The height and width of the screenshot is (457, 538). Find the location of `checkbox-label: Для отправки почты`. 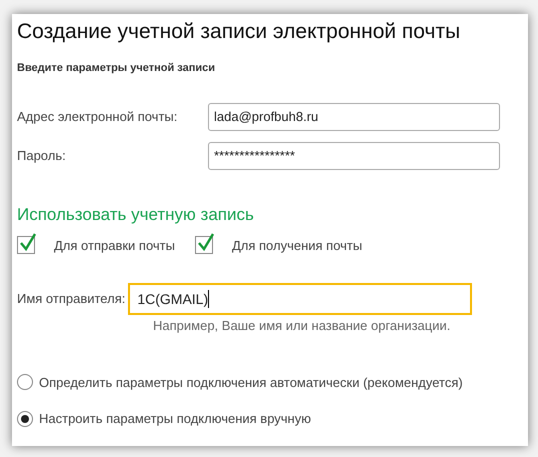

checkbox-label: Для отправки почты is located at coordinates (114, 245).